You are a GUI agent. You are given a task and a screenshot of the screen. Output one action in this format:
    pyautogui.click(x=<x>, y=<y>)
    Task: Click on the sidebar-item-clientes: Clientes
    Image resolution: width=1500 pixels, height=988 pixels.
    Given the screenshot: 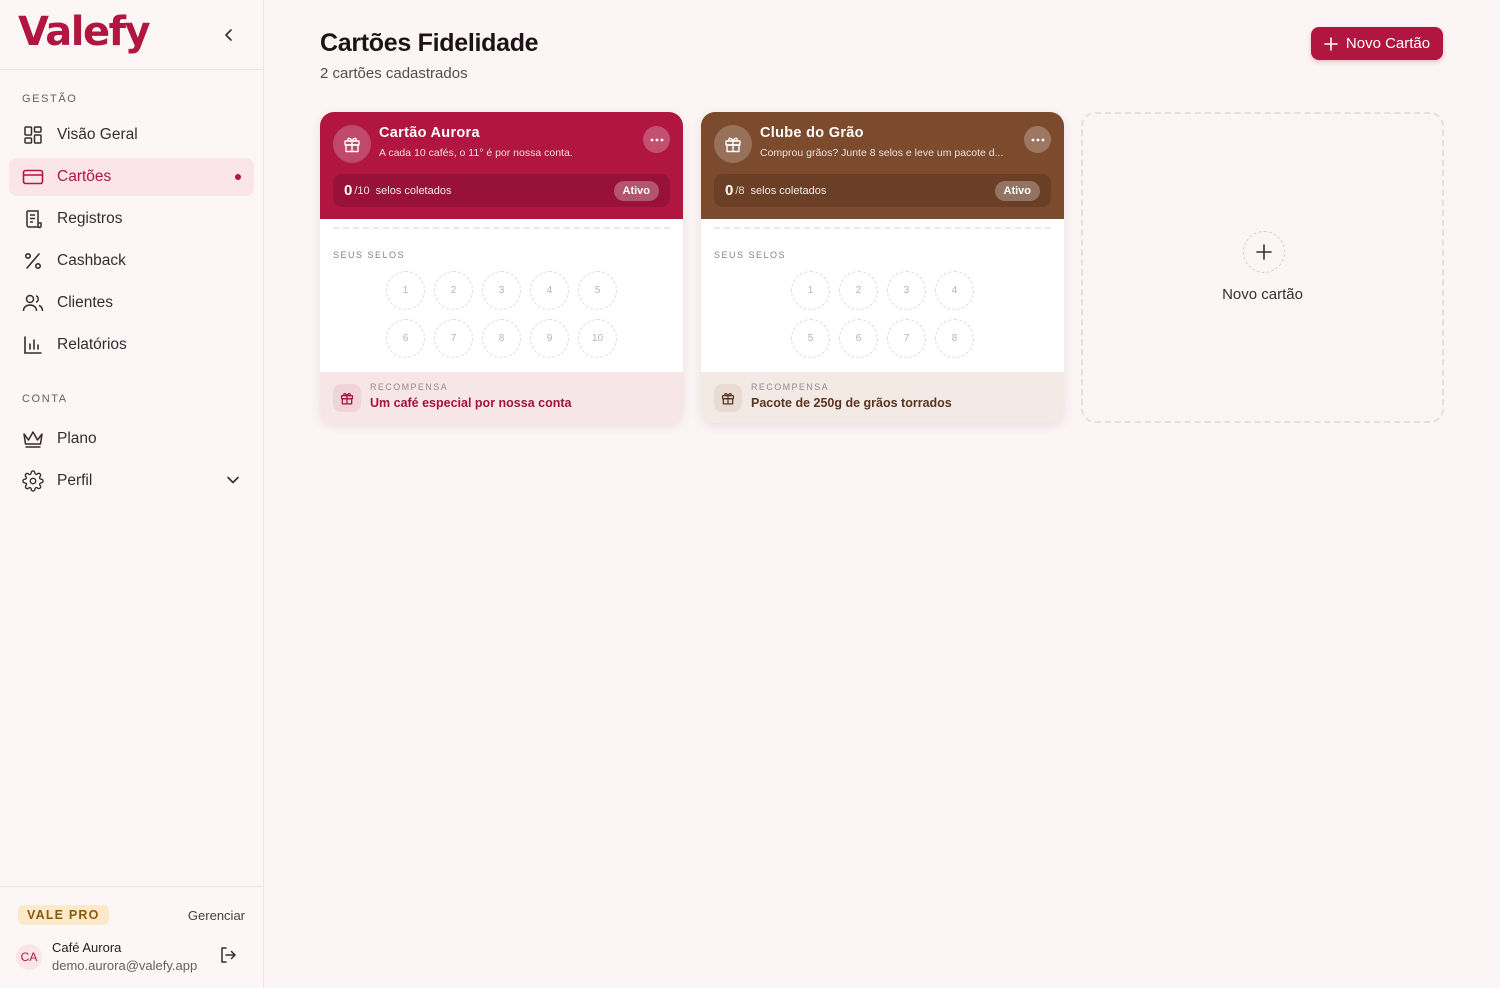 What is the action you would take?
    pyautogui.click(x=131, y=303)
    